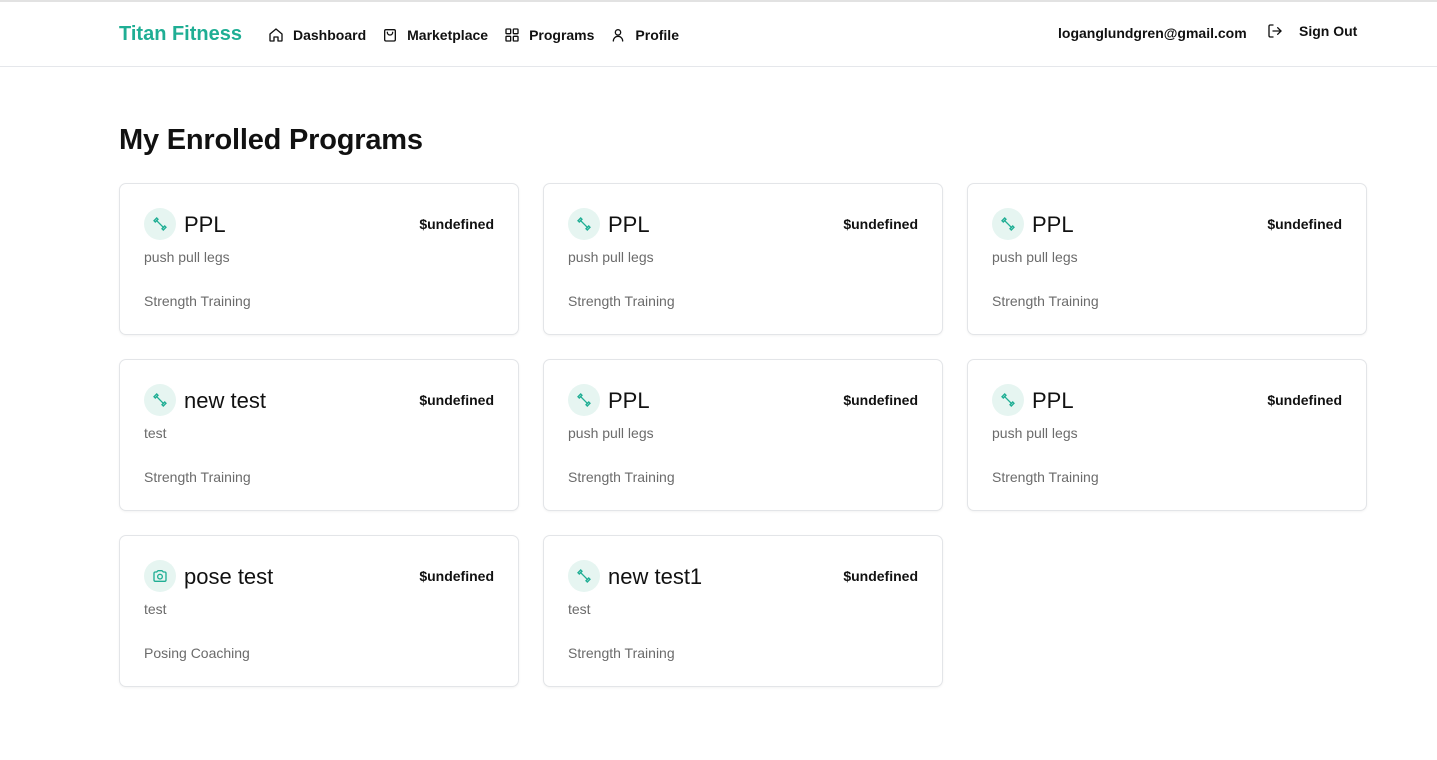 The image size is (1437, 760). What do you see at coordinates (1275, 31) in the screenshot?
I see `log-out-icon` at bounding box center [1275, 31].